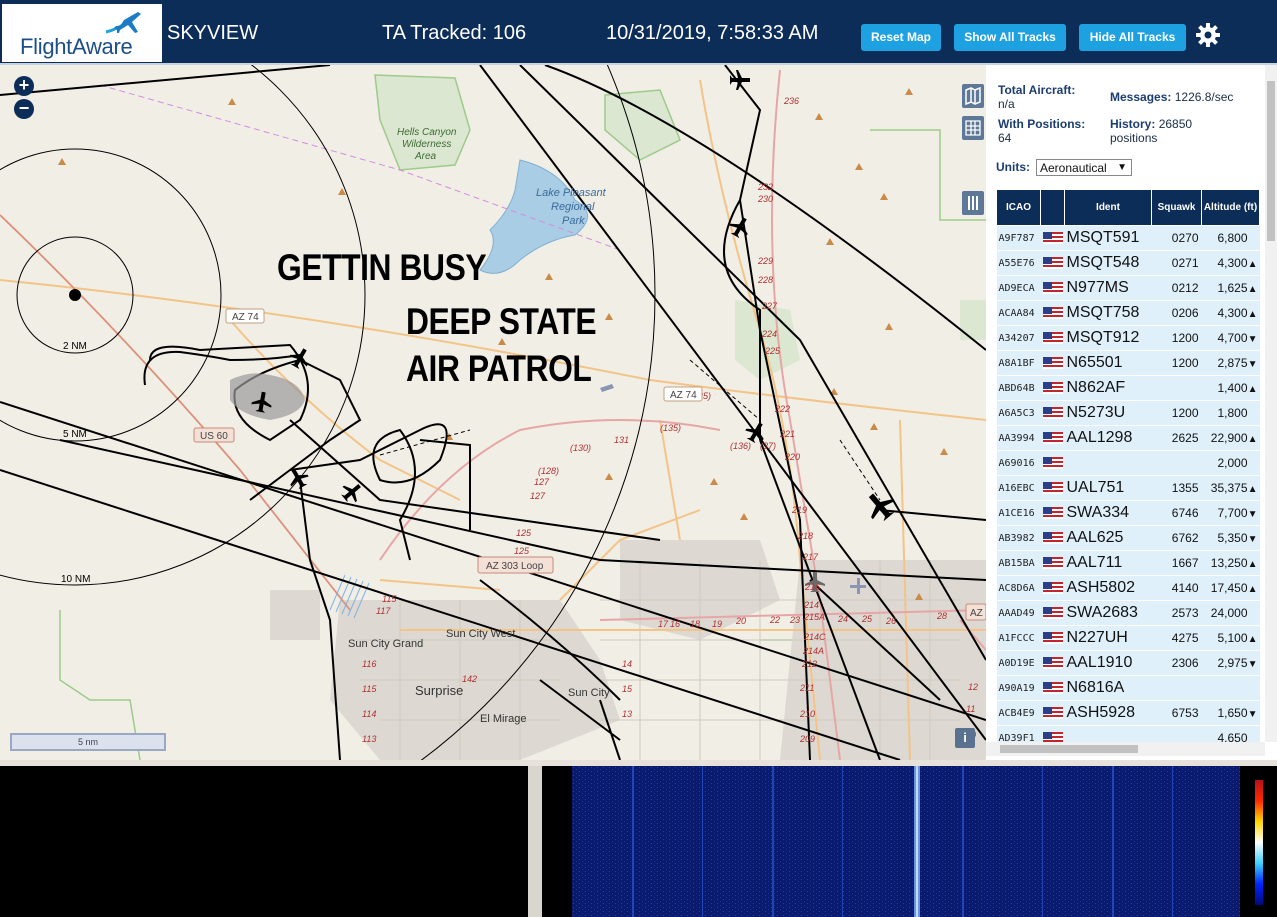 The height and width of the screenshot is (917, 1277). Describe the element at coordinates (1122, 167) in the screenshot. I see `chevron-down-icon: ▼` at that location.